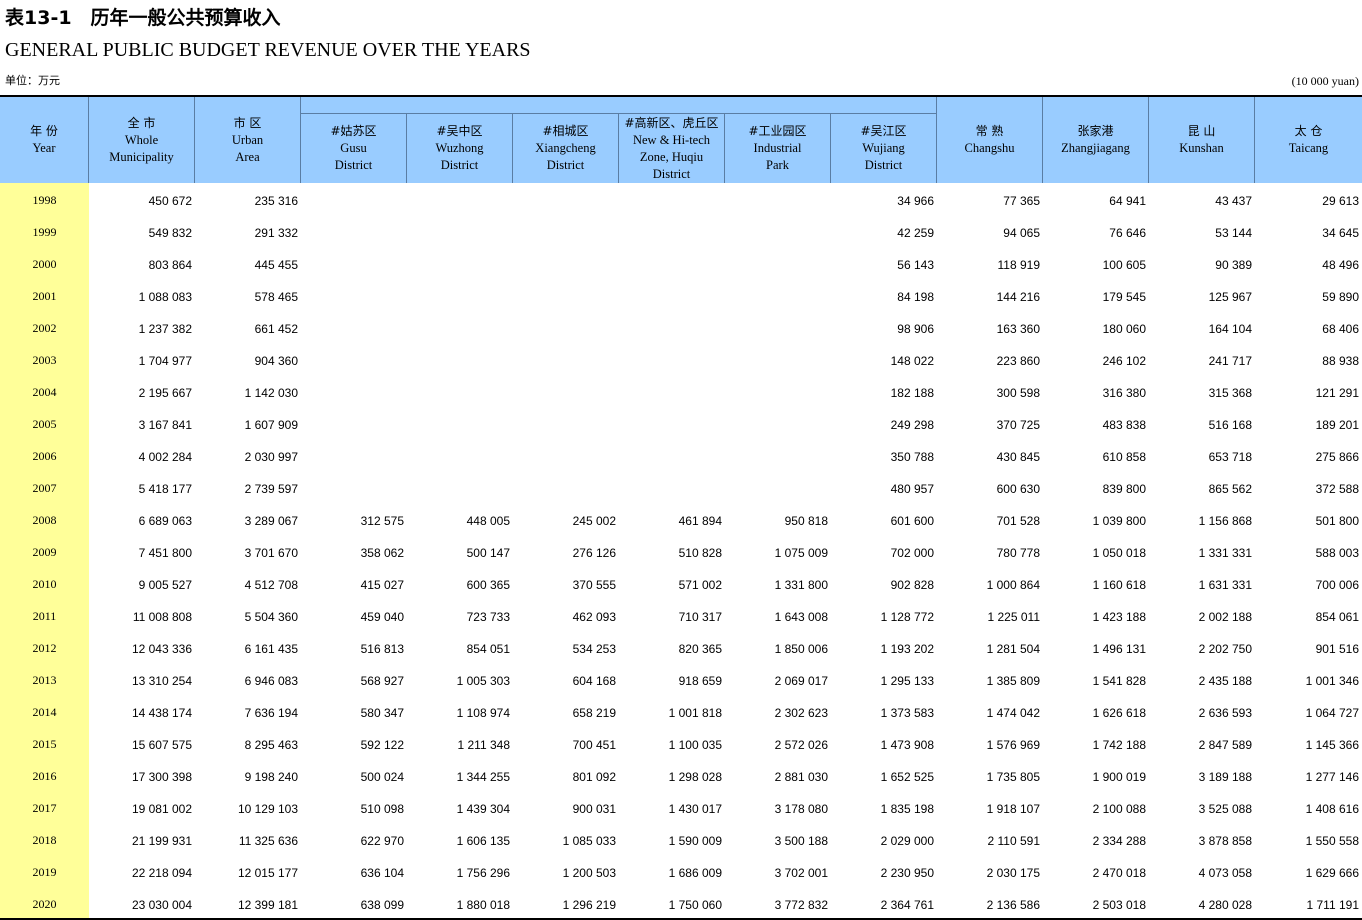  Describe the element at coordinates (907, 872) in the screenshot. I see `value-cell-wujiang-district: 2 230 950` at that location.